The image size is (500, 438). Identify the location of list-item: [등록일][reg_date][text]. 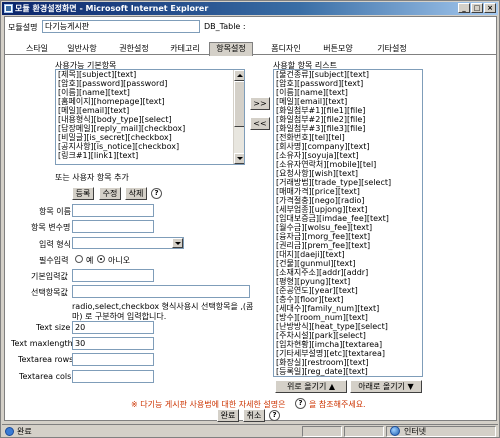
(348, 371).